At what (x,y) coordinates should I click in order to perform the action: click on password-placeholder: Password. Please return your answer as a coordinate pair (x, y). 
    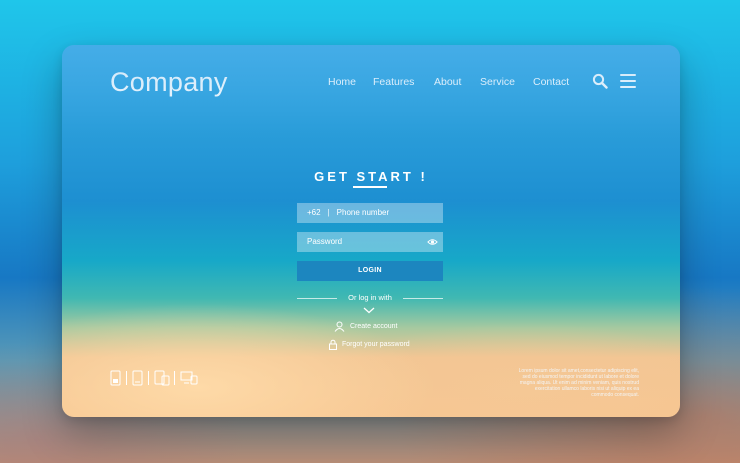
    Looking at the image, I should click on (325, 241).